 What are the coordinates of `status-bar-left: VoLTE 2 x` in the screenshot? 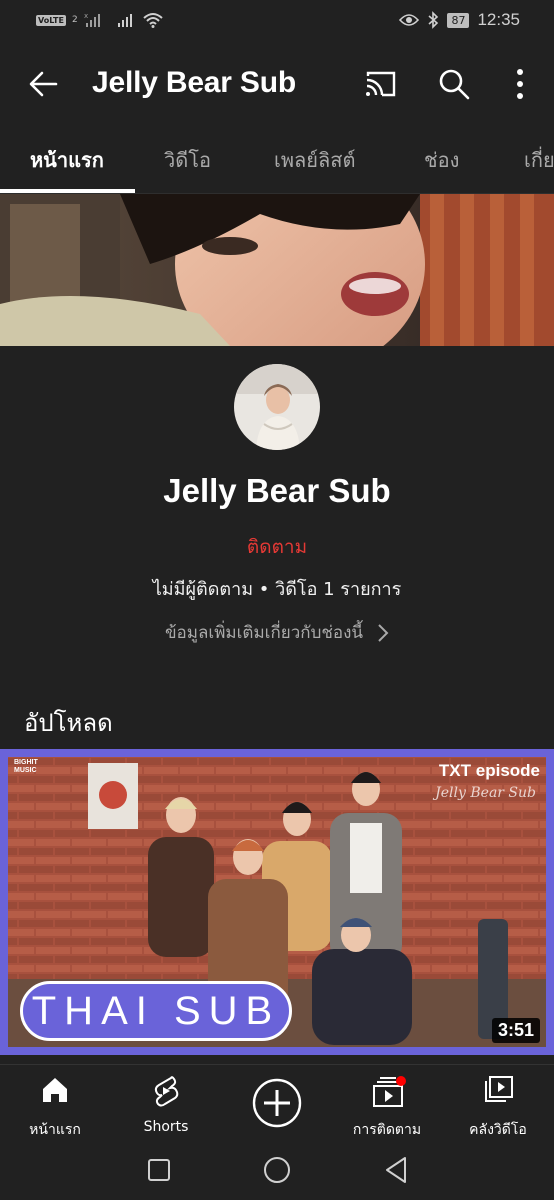 It's located at (100, 20).